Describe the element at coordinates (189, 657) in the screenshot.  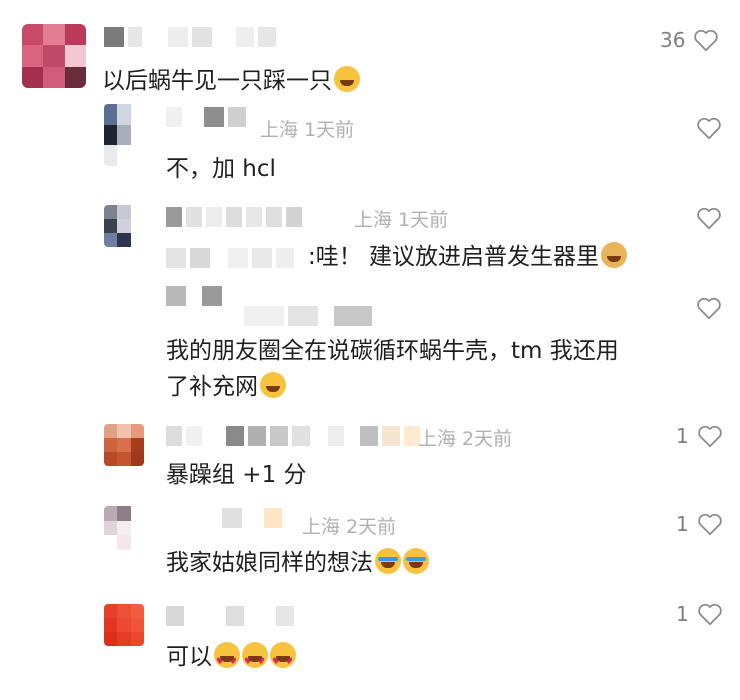
I see `comment-text-content: 可以` at that location.